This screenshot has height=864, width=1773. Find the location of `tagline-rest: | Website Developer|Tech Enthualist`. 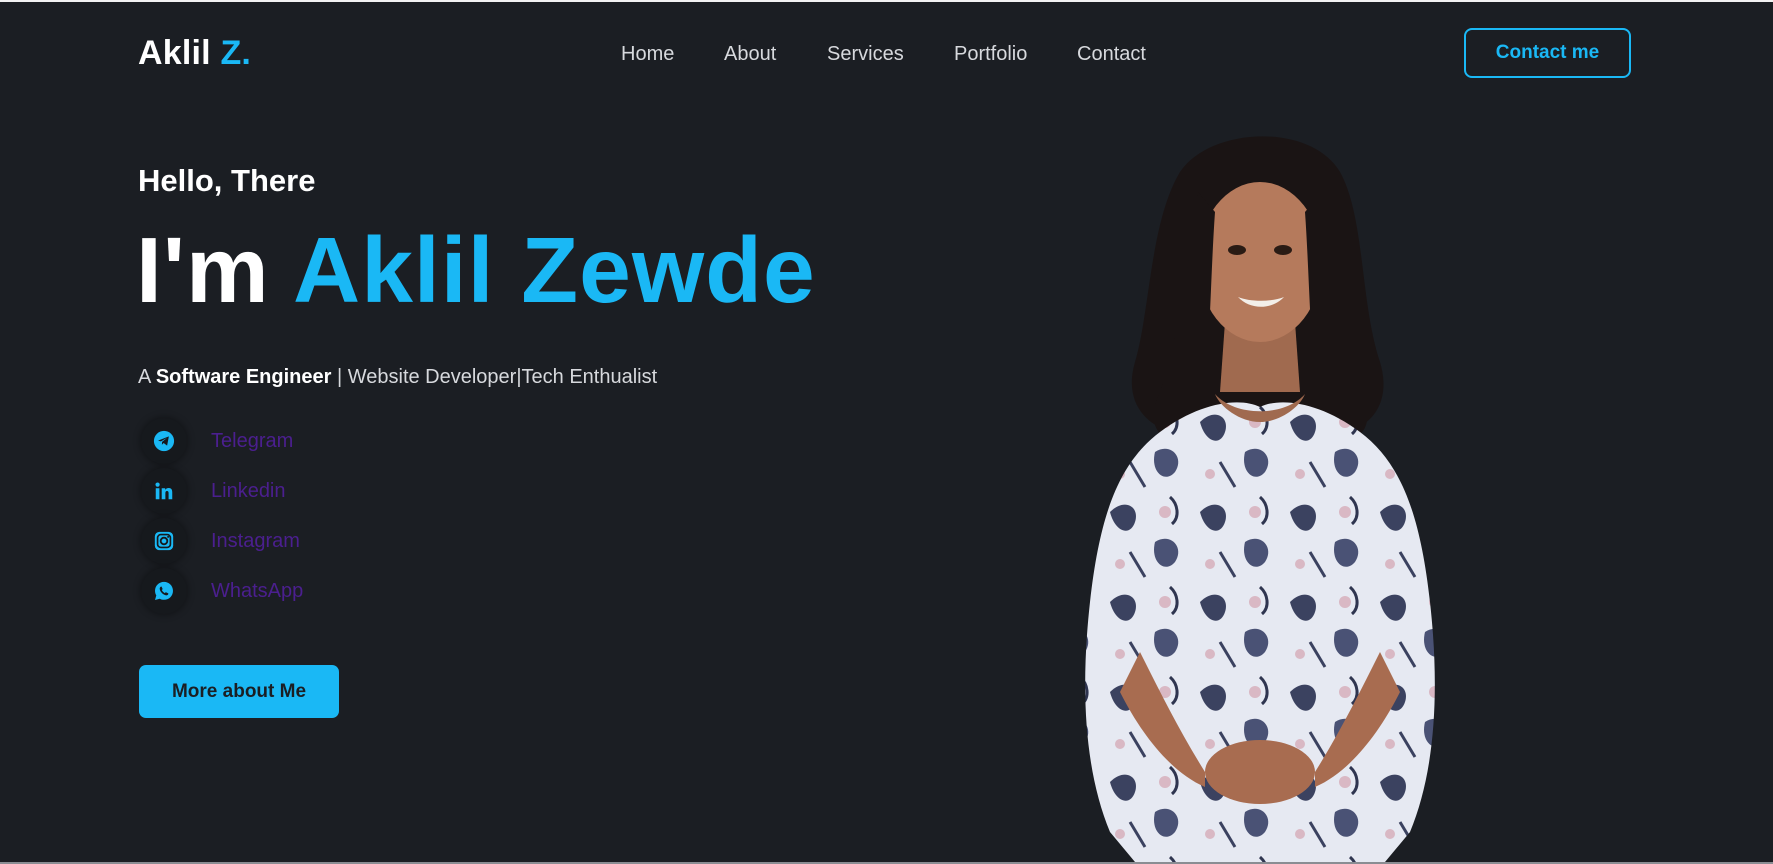

tagline-rest: | Website Developer|Tech Enthualist is located at coordinates (497, 377).